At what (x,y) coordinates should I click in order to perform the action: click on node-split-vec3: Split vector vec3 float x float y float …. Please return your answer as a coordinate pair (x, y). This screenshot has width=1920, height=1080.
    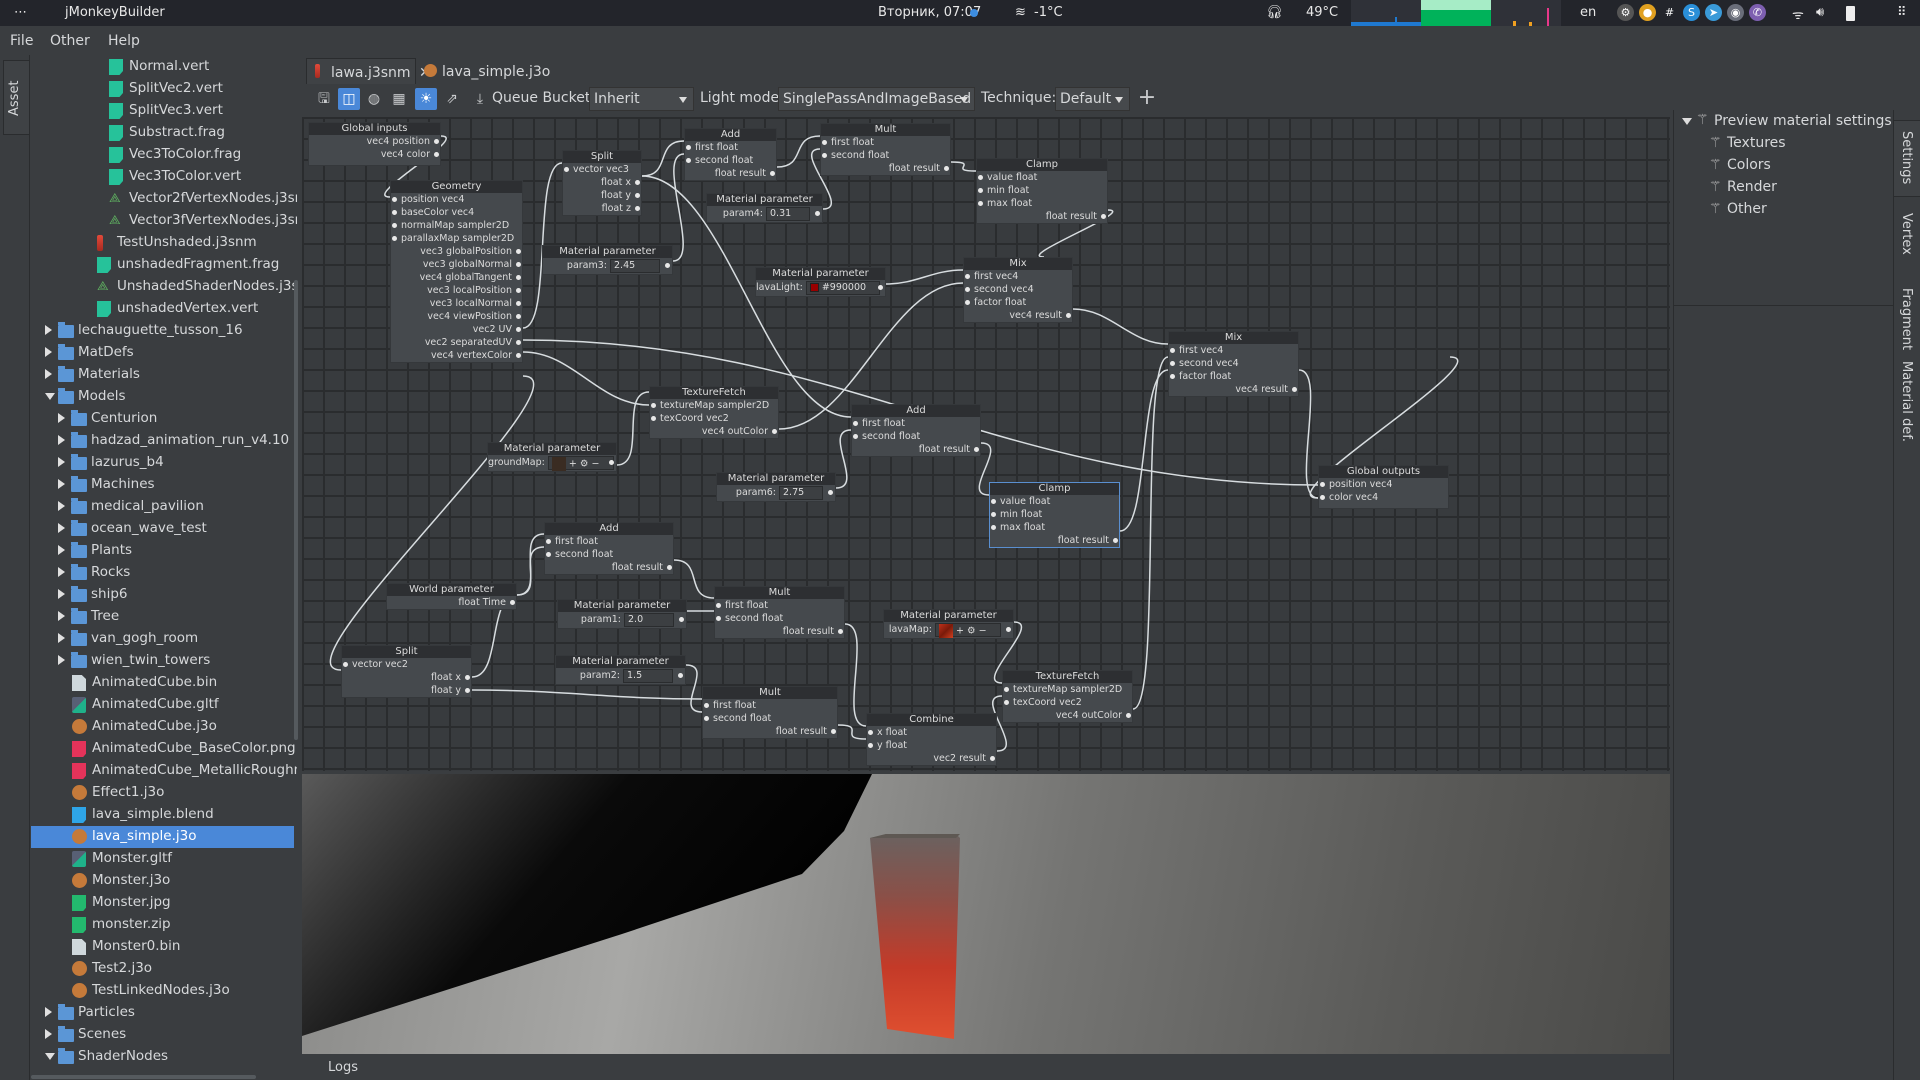
    Looking at the image, I should click on (602, 183).